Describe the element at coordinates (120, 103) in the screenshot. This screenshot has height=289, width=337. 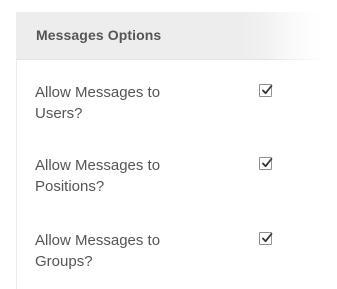
I see `option-label: Allow Messages to Users?` at that location.